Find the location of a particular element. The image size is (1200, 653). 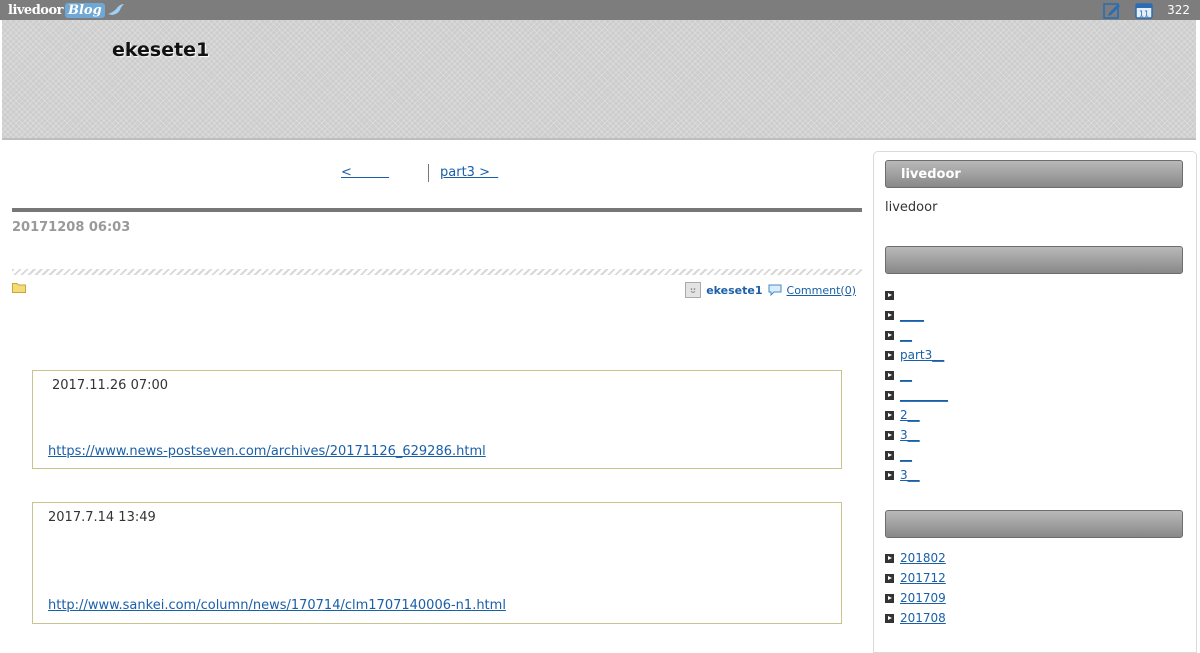

sidebar-section-title: livedoor is located at coordinates (931, 174).